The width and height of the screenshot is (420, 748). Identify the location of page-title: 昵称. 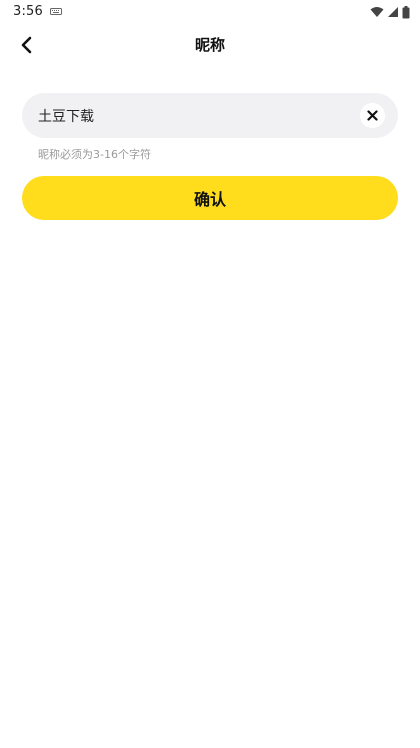
(209, 45).